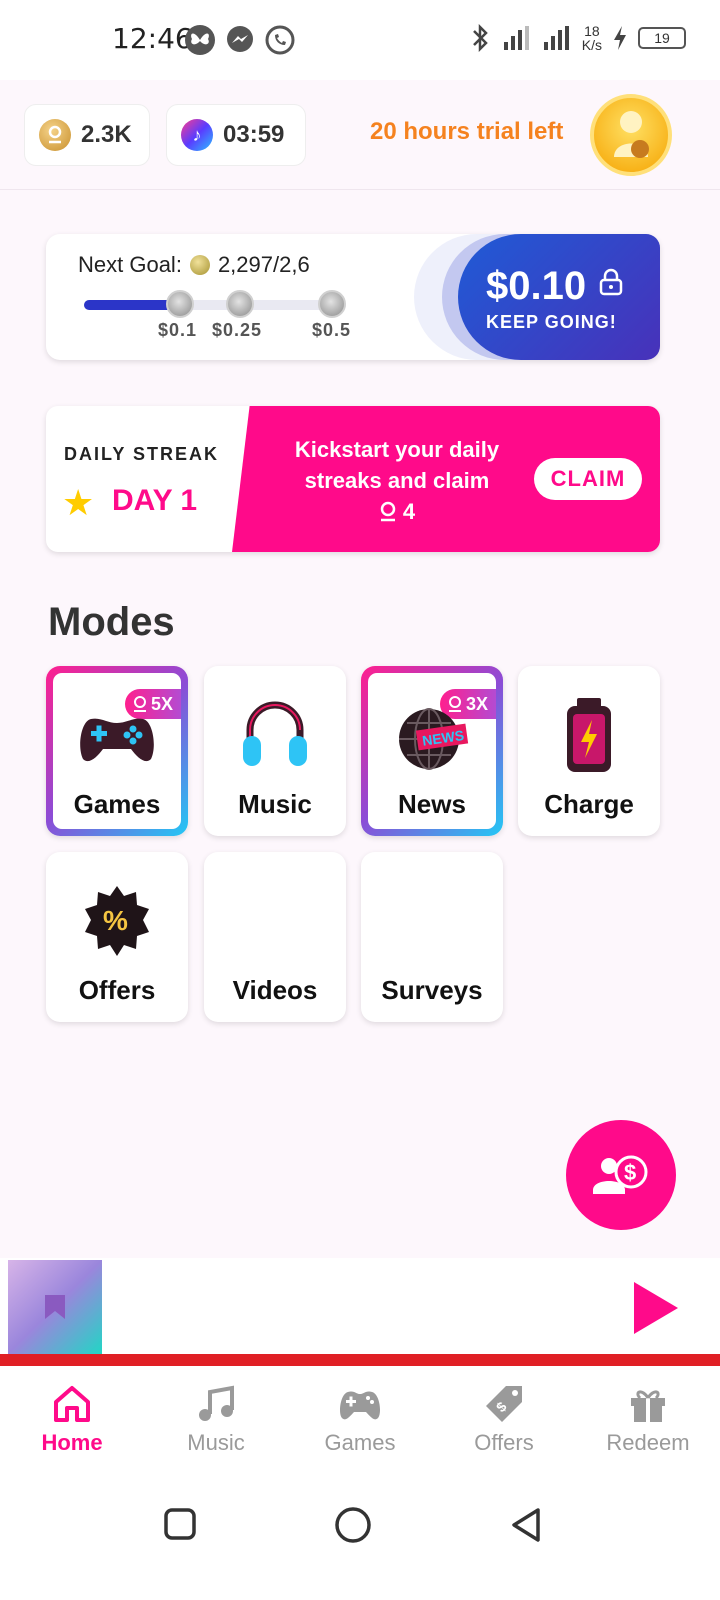 The height and width of the screenshot is (1600, 720). I want to click on music-timer: ♪ 03:59, so click(236, 135).